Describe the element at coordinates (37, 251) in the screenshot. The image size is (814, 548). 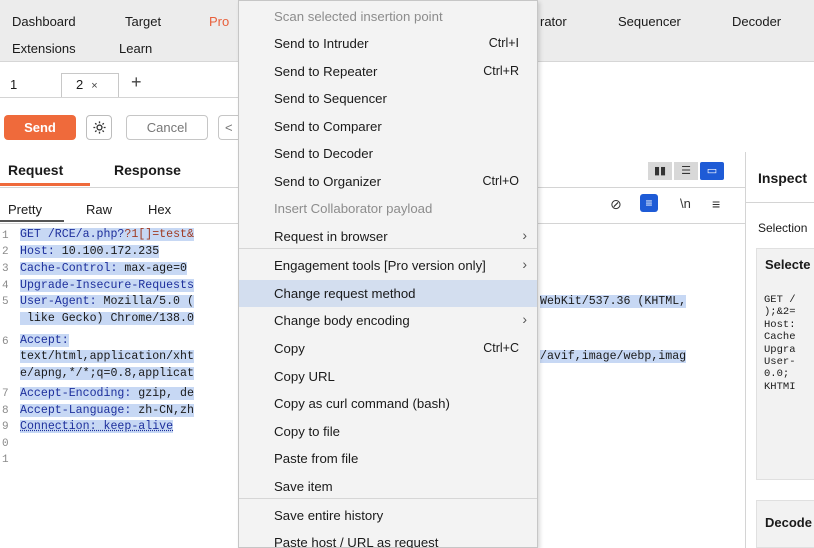
I see `header-key: Host:` at that location.